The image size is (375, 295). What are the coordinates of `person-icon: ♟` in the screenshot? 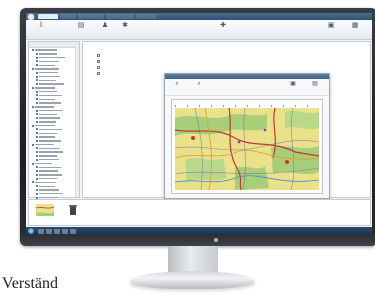 It's located at (105, 25).